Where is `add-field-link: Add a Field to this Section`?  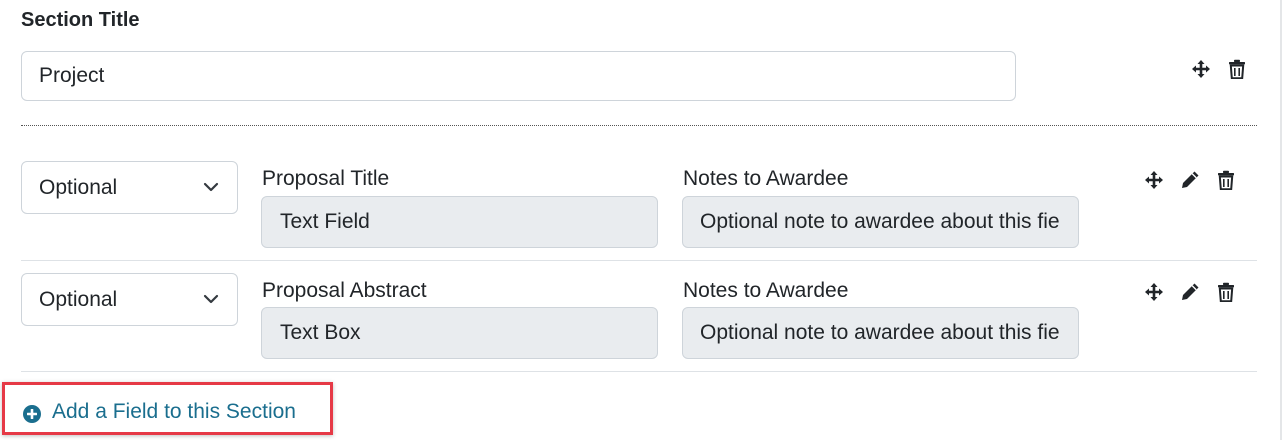
add-field-link: Add a Field to this Section is located at coordinates (167, 408).